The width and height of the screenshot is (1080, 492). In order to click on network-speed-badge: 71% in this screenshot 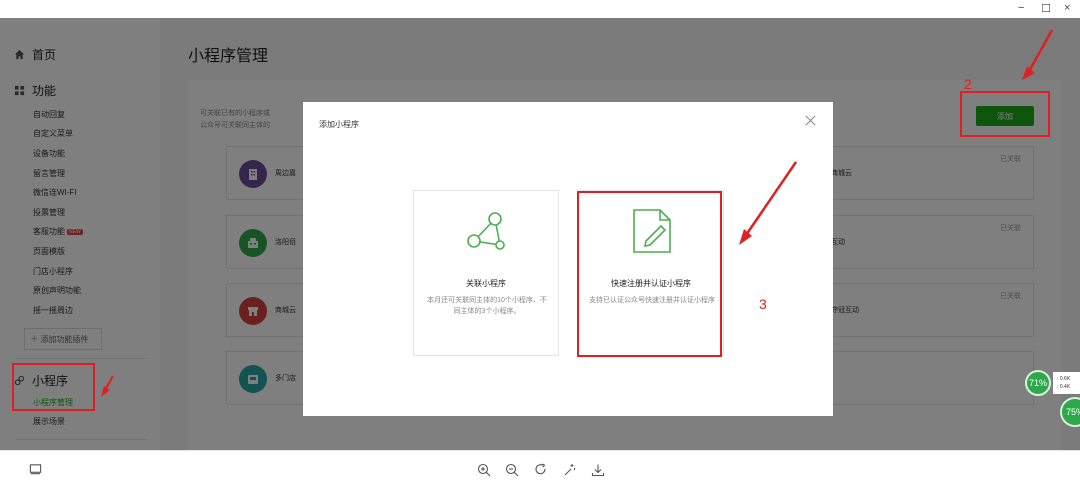, I will do `click(1038, 383)`.